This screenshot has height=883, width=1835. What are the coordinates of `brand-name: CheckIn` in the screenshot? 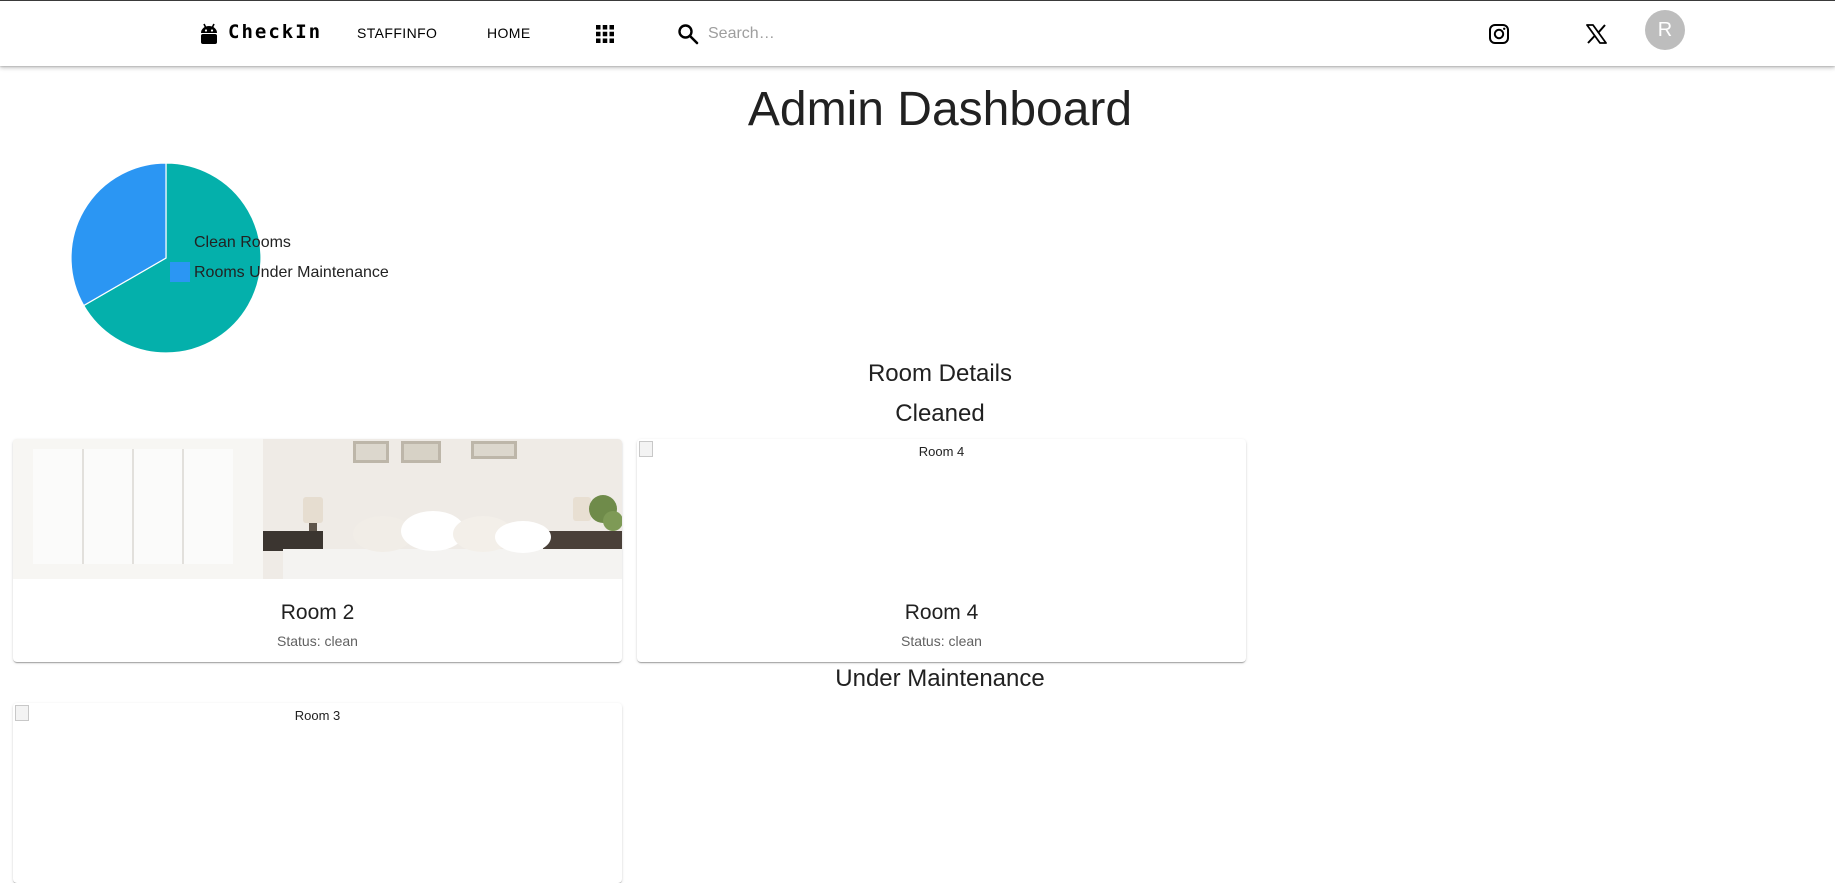 It's located at (275, 32).